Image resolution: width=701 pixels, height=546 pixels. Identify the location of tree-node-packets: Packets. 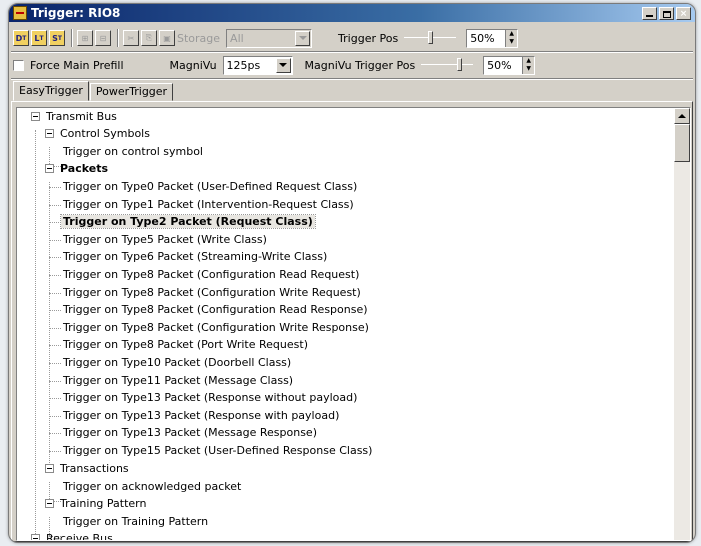
(77, 168).